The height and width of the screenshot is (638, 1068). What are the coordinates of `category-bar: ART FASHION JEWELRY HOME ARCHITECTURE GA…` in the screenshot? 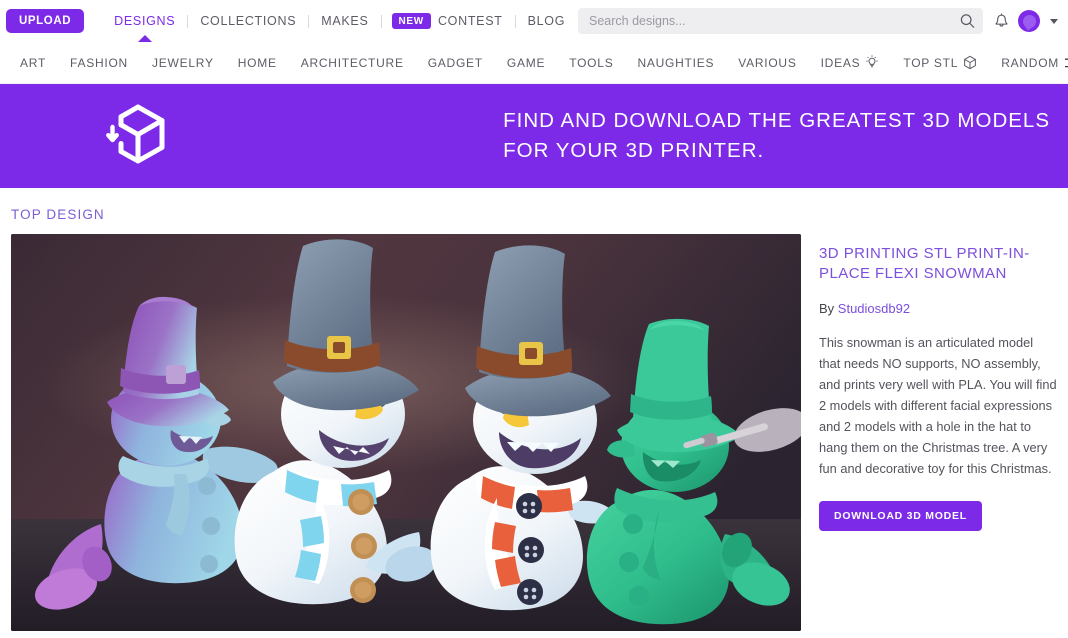 It's located at (534, 63).